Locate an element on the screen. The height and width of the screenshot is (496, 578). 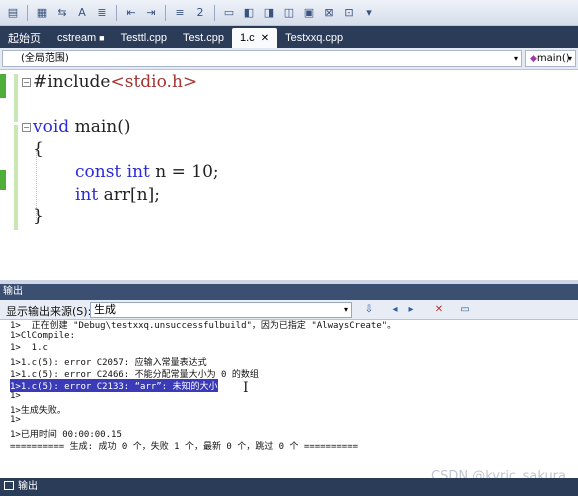
code-line-3: void main() is located at coordinates (81, 127).